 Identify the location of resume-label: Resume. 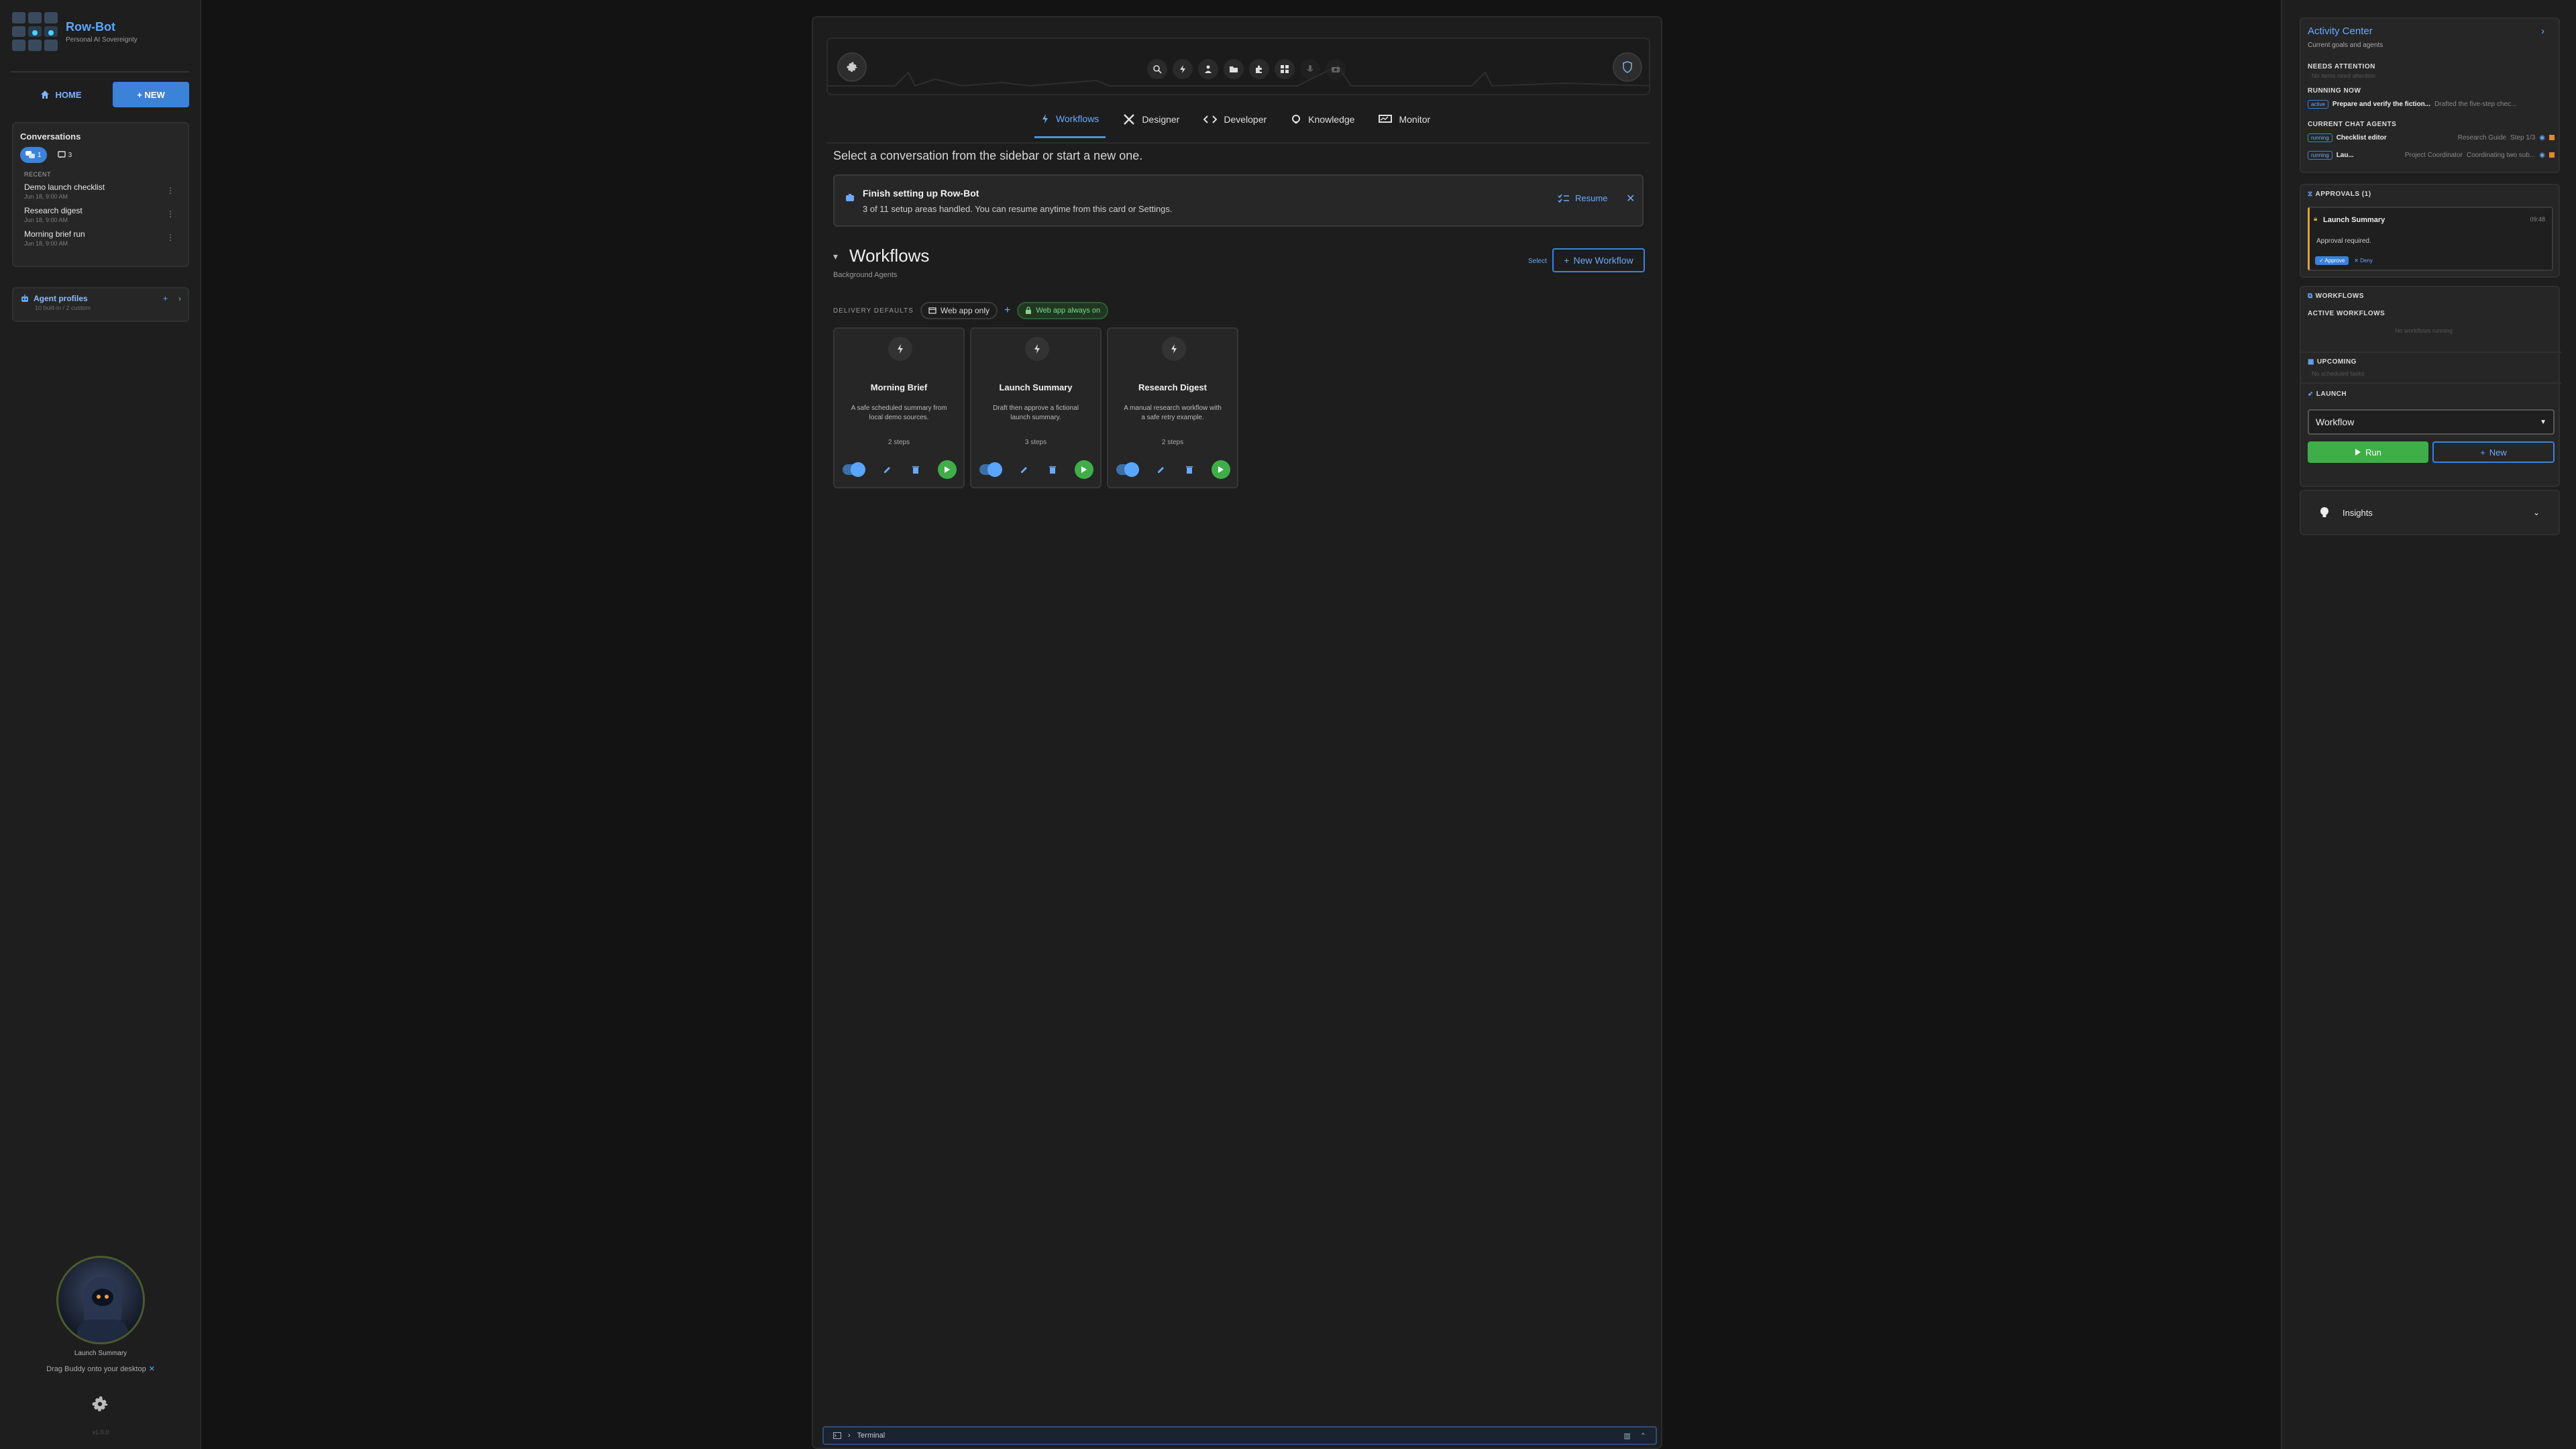
(1591, 198).